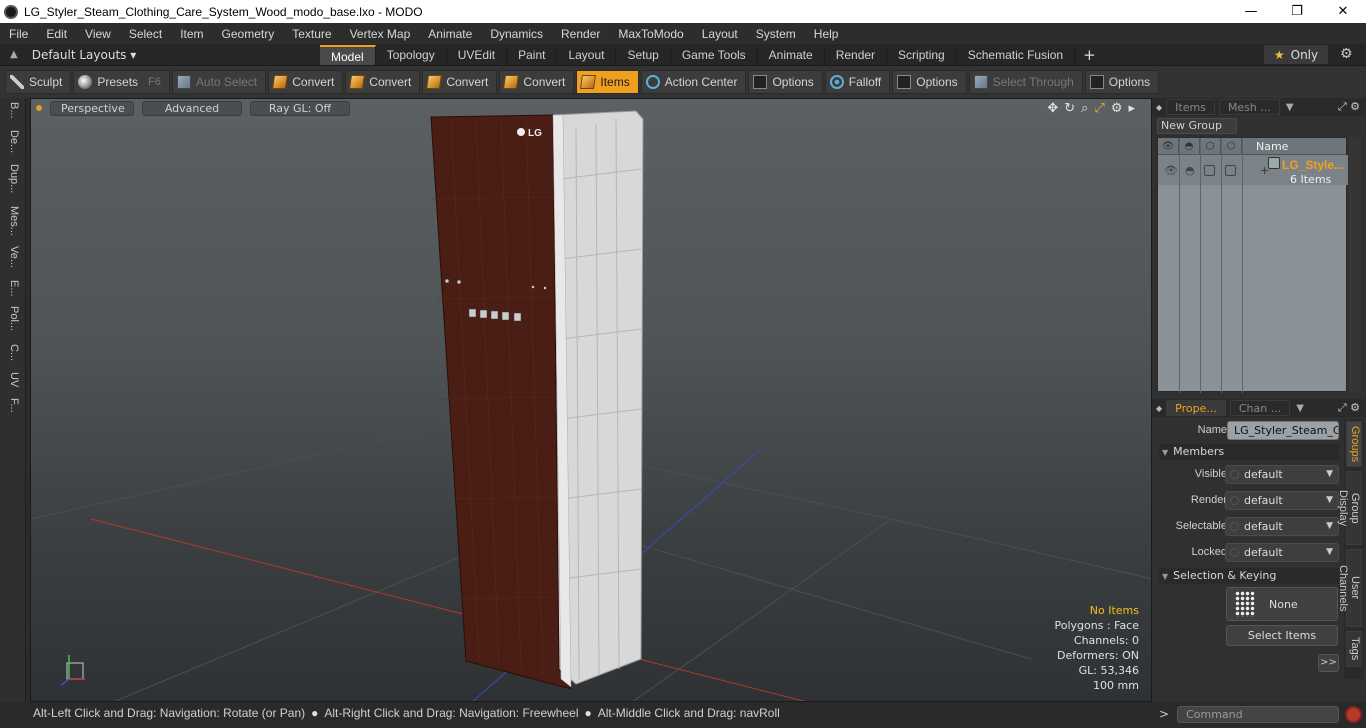  What do you see at coordinates (785, 82) in the screenshot?
I see `options-button-1: Options` at bounding box center [785, 82].